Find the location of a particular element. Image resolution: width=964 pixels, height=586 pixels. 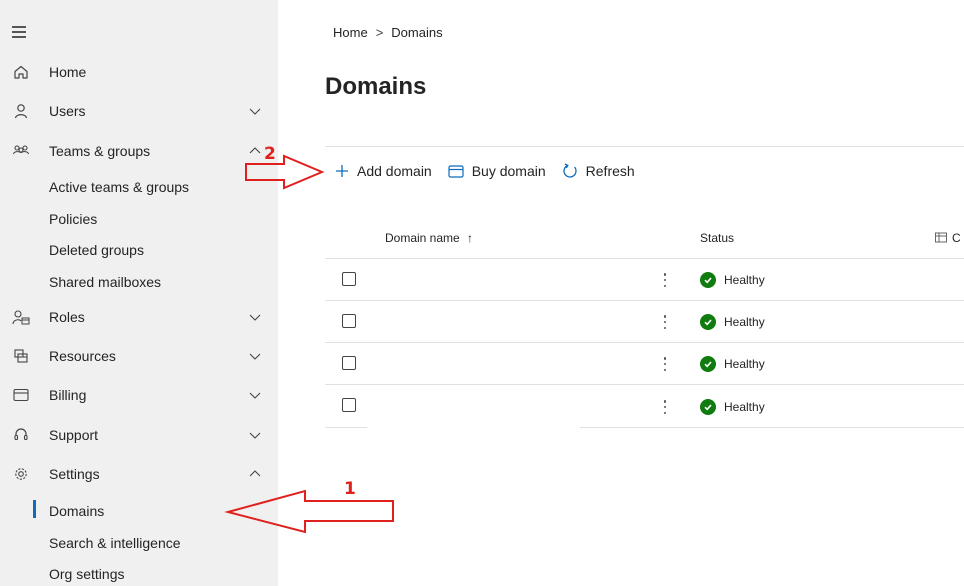

nav-label: Resources is located at coordinates (82, 356).